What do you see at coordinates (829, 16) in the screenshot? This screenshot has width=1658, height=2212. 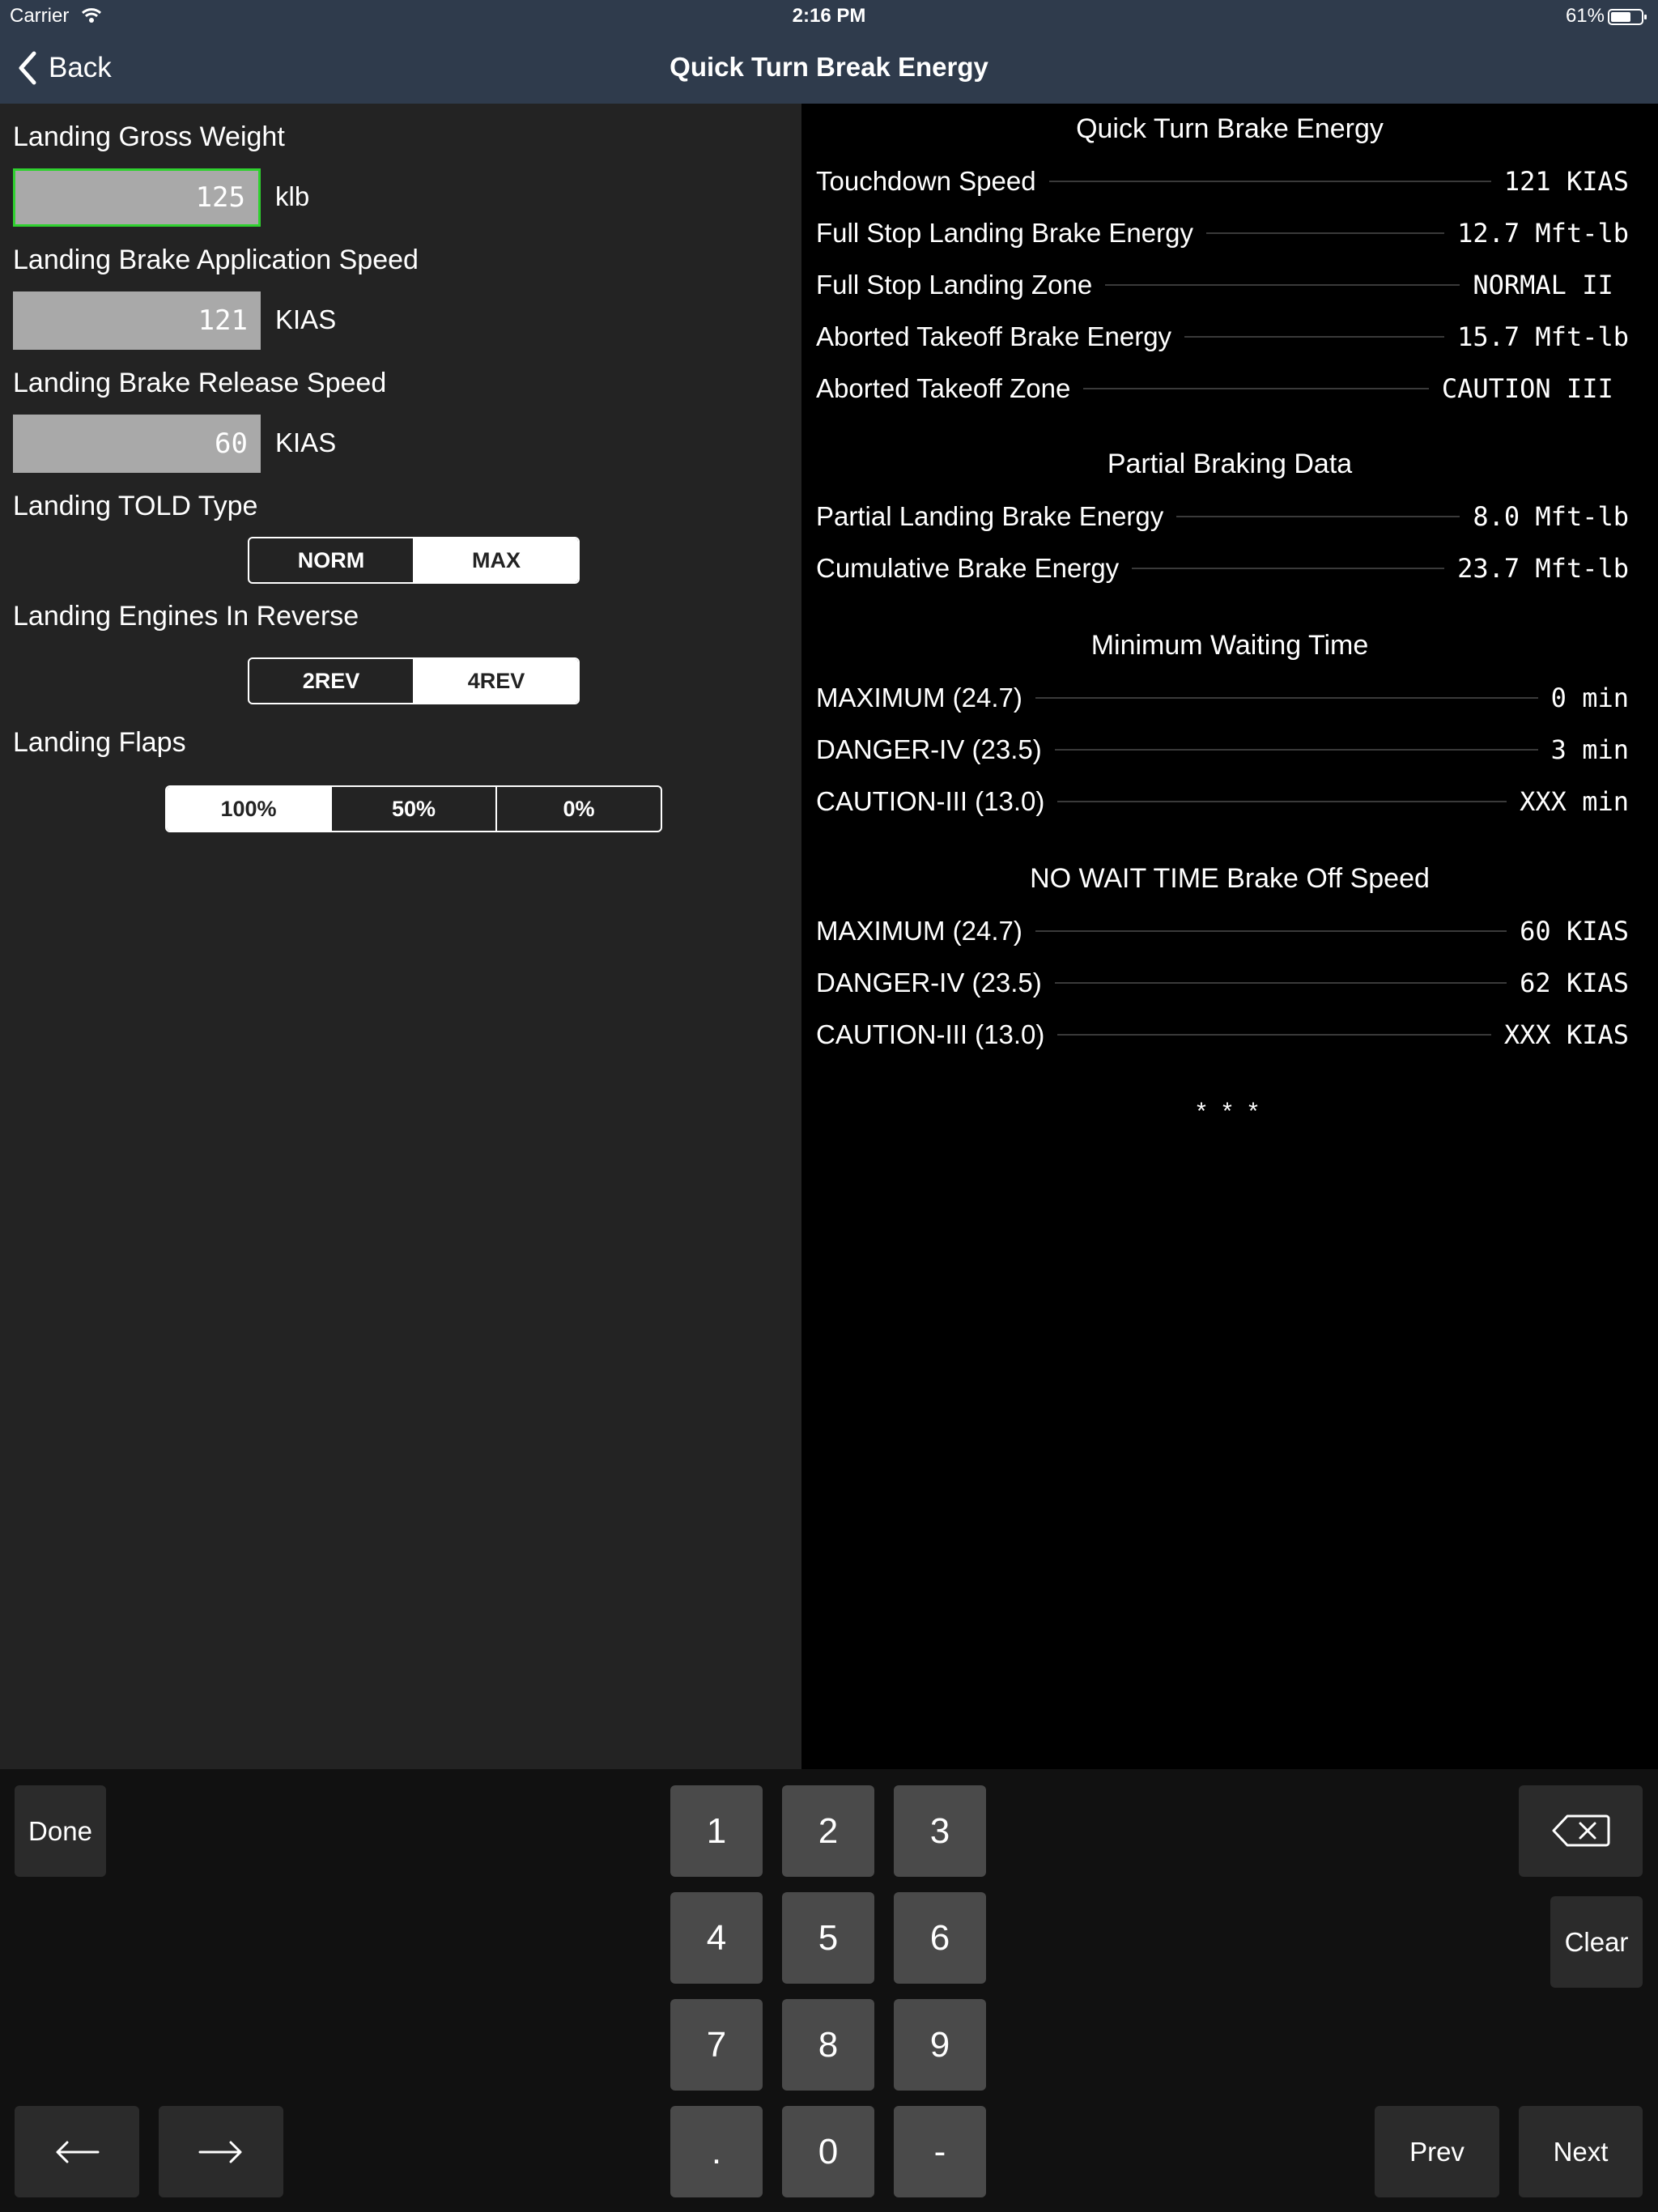 I see `status-time: 2:16 PM` at bounding box center [829, 16].